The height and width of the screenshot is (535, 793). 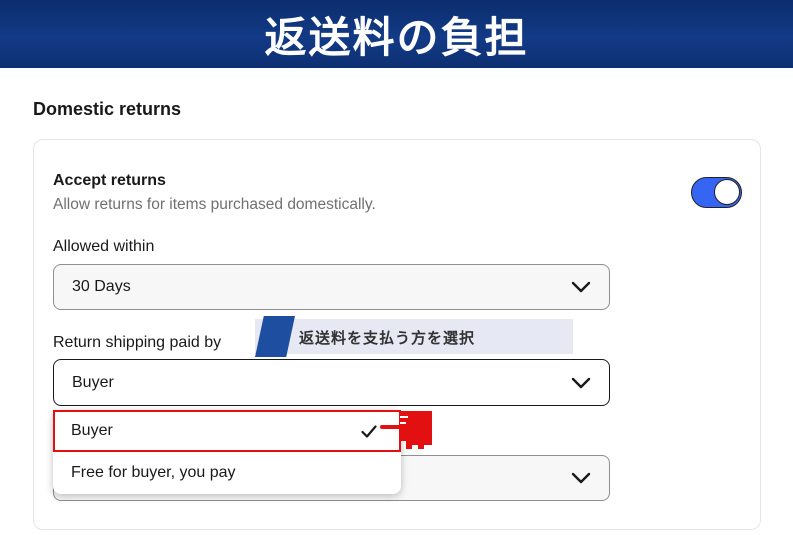 I want to click on checkmark-icon, so click(x=369, y=431).